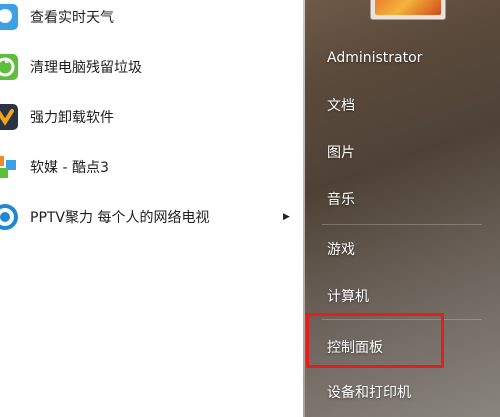  Describe the element at coordinates (375, 340) in the screenshot. I see `highlight-box` at that location.